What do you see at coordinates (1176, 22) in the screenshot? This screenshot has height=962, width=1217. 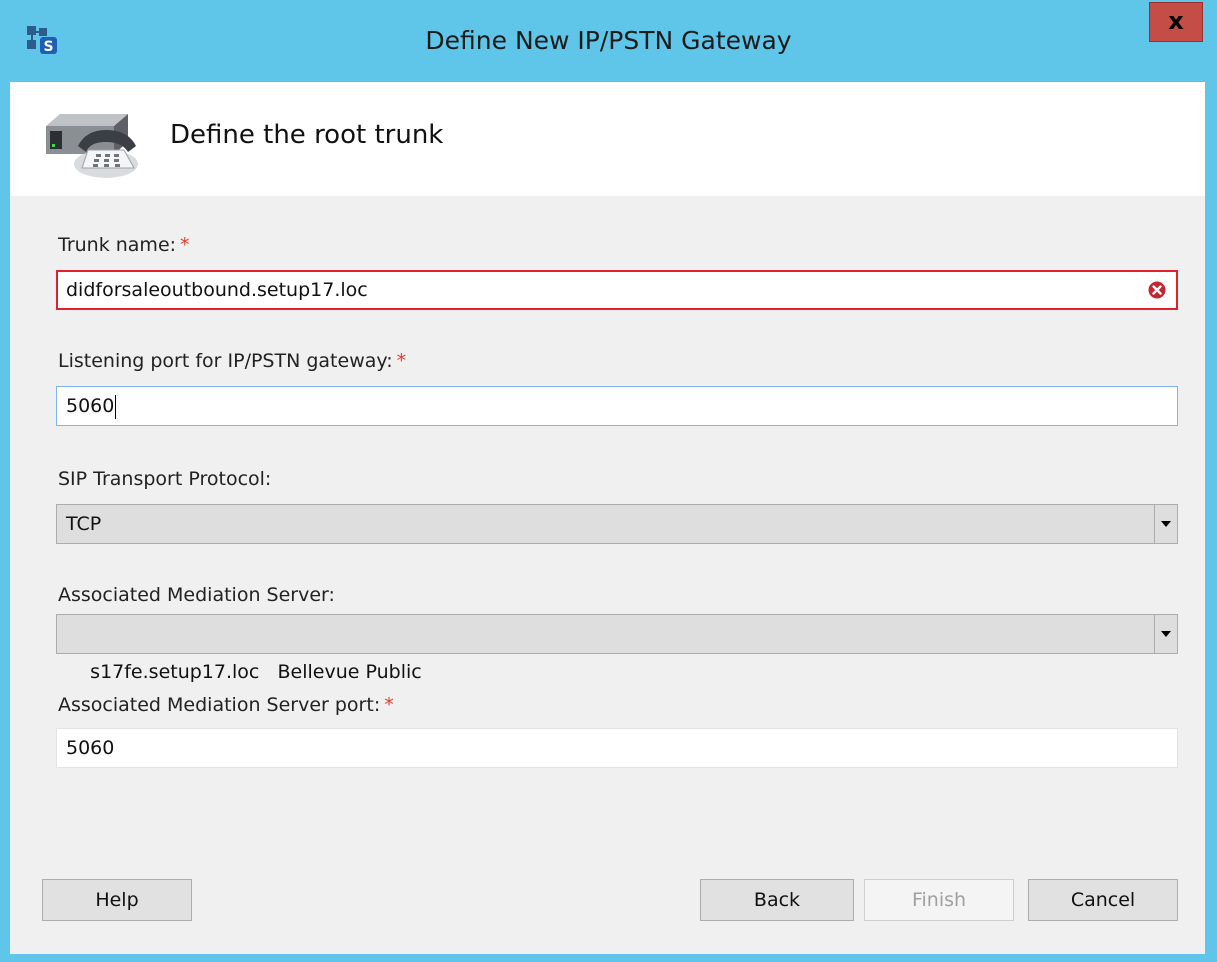 I see `close-button: x` at bounding box center [1176, 22].